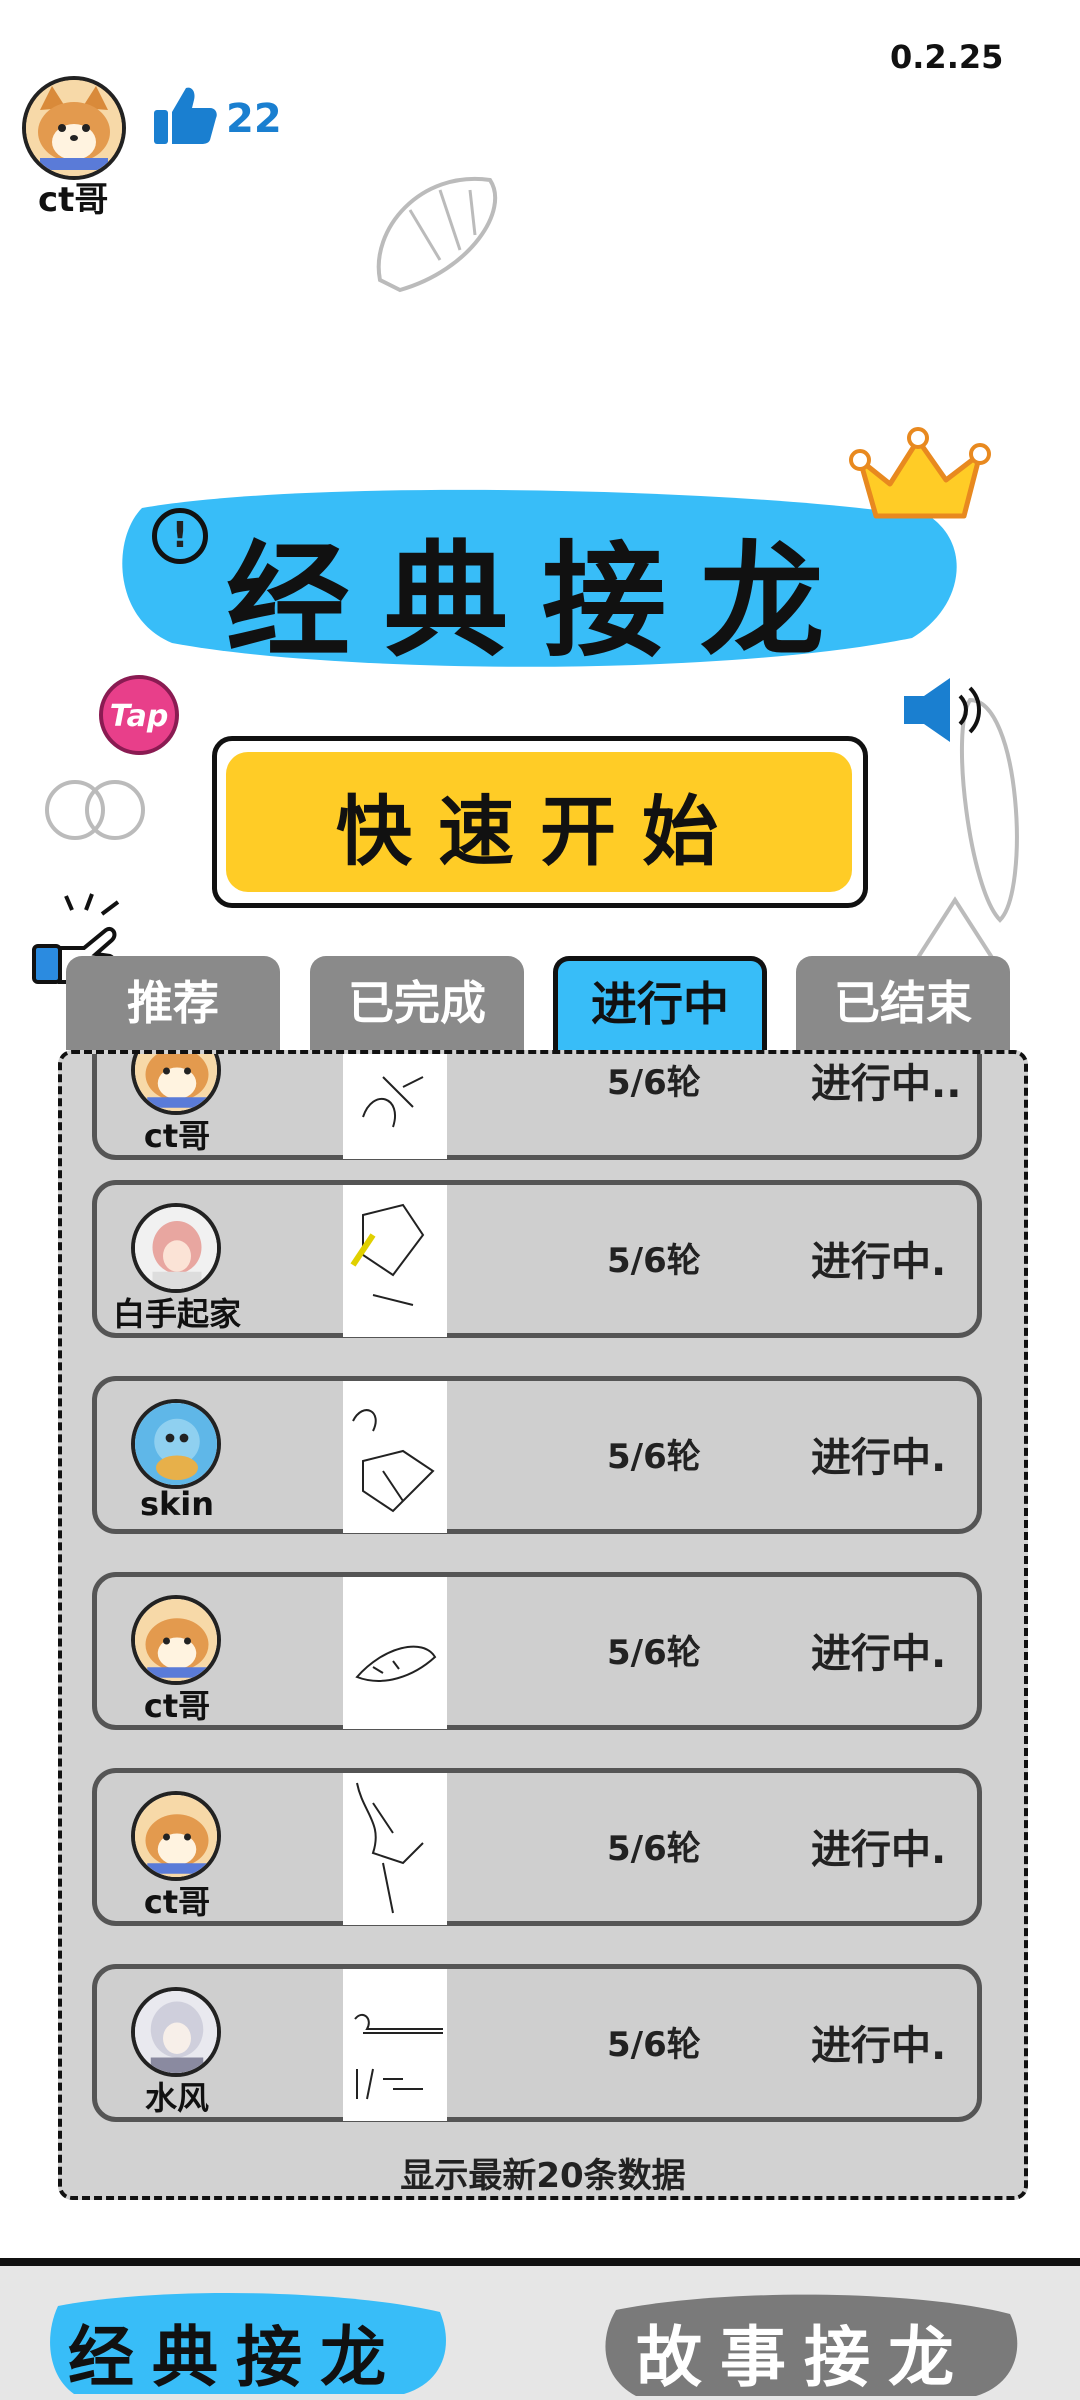  I want to click on turtle-avatar-icon, so click(176, 1444).